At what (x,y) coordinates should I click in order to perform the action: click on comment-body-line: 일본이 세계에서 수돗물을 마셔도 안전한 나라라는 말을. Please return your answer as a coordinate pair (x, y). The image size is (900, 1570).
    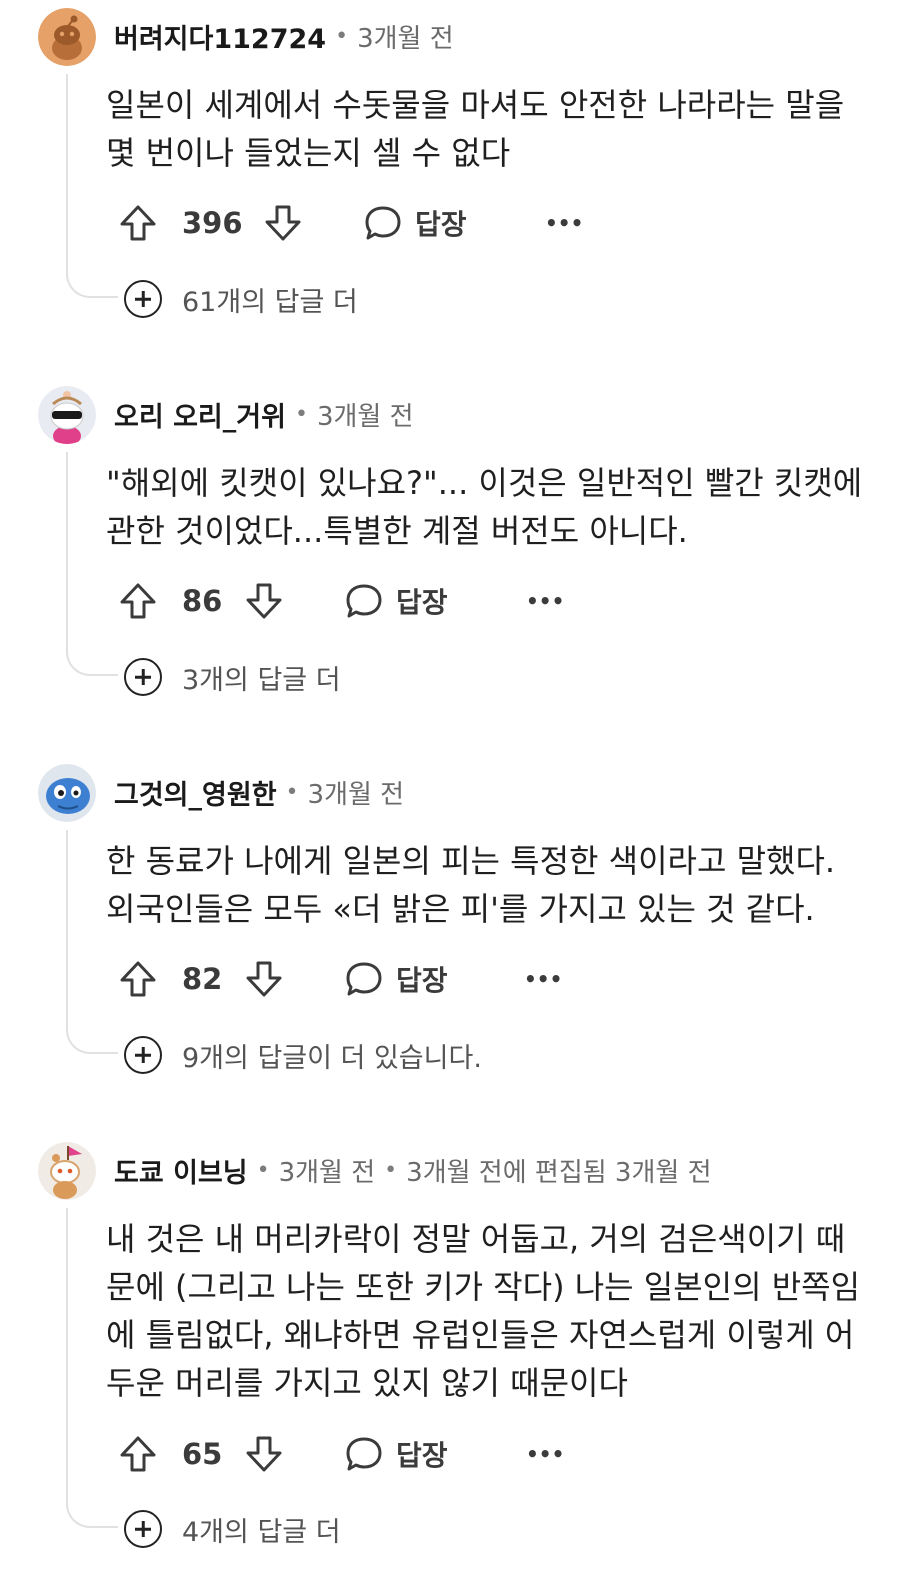
    Looking at the image, I should click on (475, 105).